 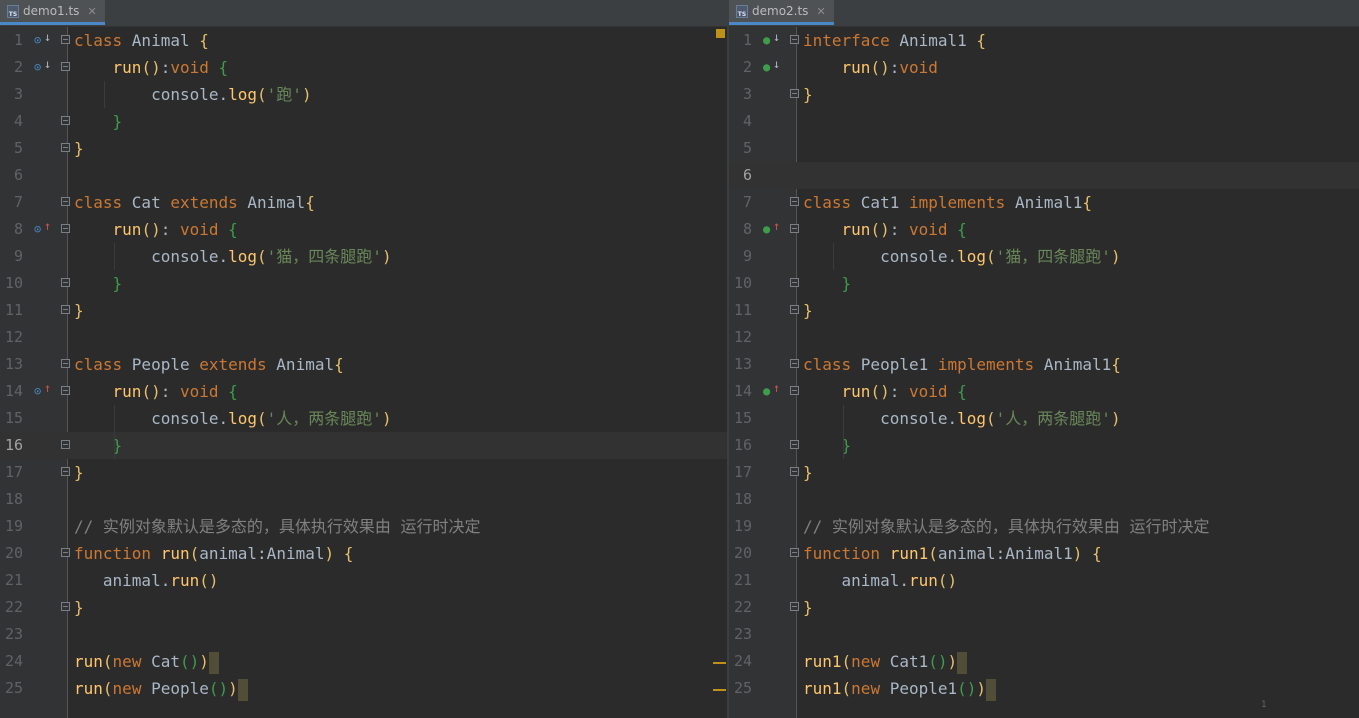 What do you see at coordinates (1081, 364) in the screenshot?
I see `code-text: class People1 implements Animal1{` at bounding box center [1081, 364].